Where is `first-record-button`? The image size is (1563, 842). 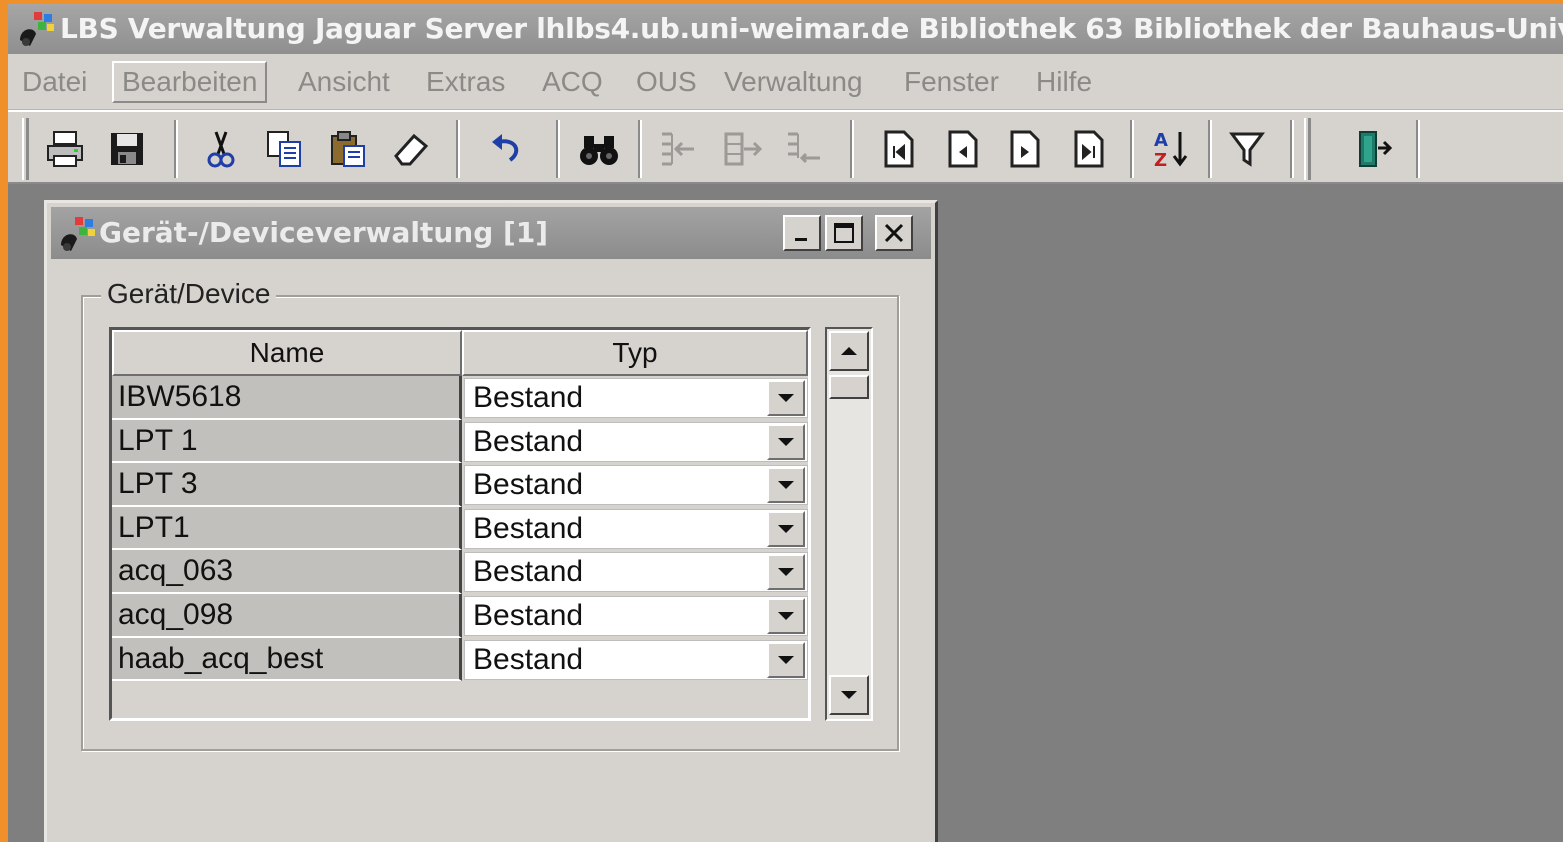
first-record-button is located at coordinates (899, 149).